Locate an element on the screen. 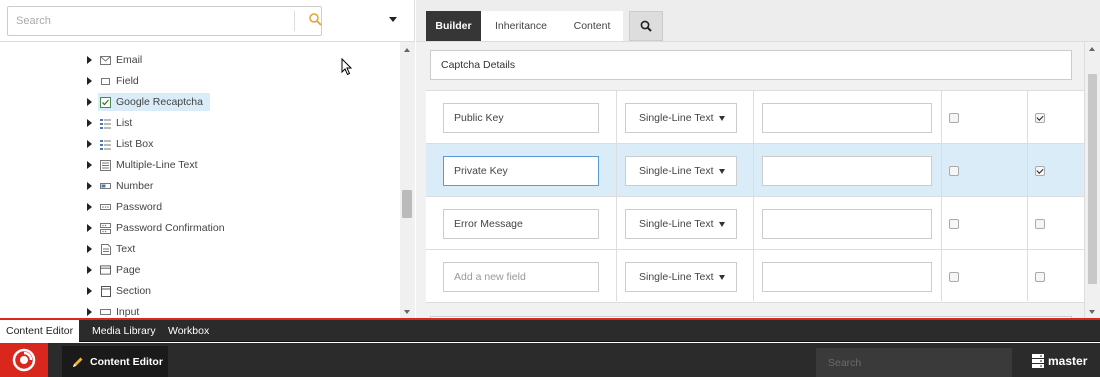 Image resolution: width=1100 pixels, height=377 pixels. section-icon is located at coordinates (105, 291).